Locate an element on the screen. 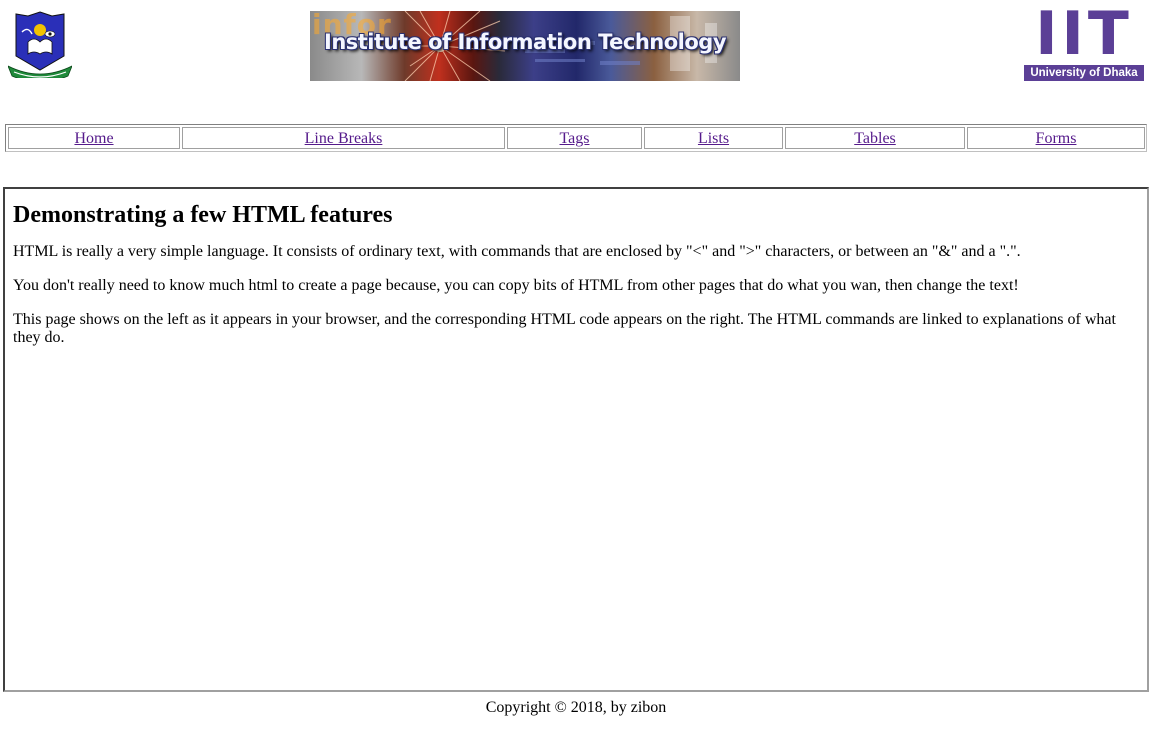 The width and height of the screenshot is (1170, 743). university-of-dhaka-logo is located at coordinates (40, 46).